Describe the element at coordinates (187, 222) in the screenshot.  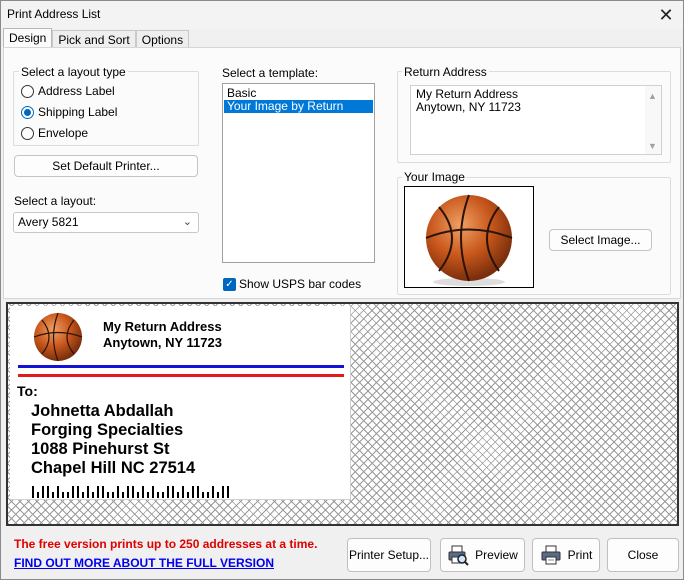
I see `chevron-down-icon: ⌄` at that location.